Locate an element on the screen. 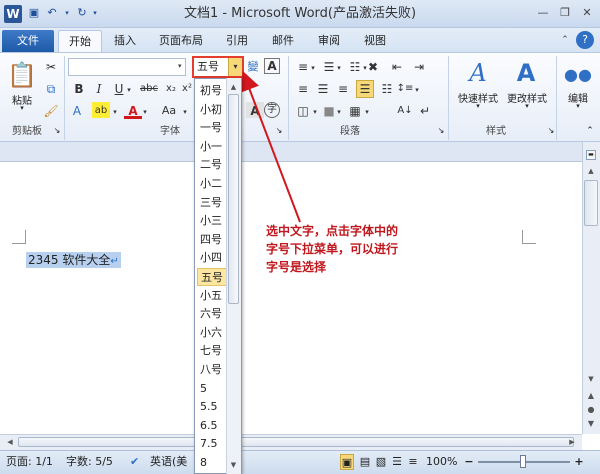  zoom-slider-thumb is located at coordinates (523, 461).